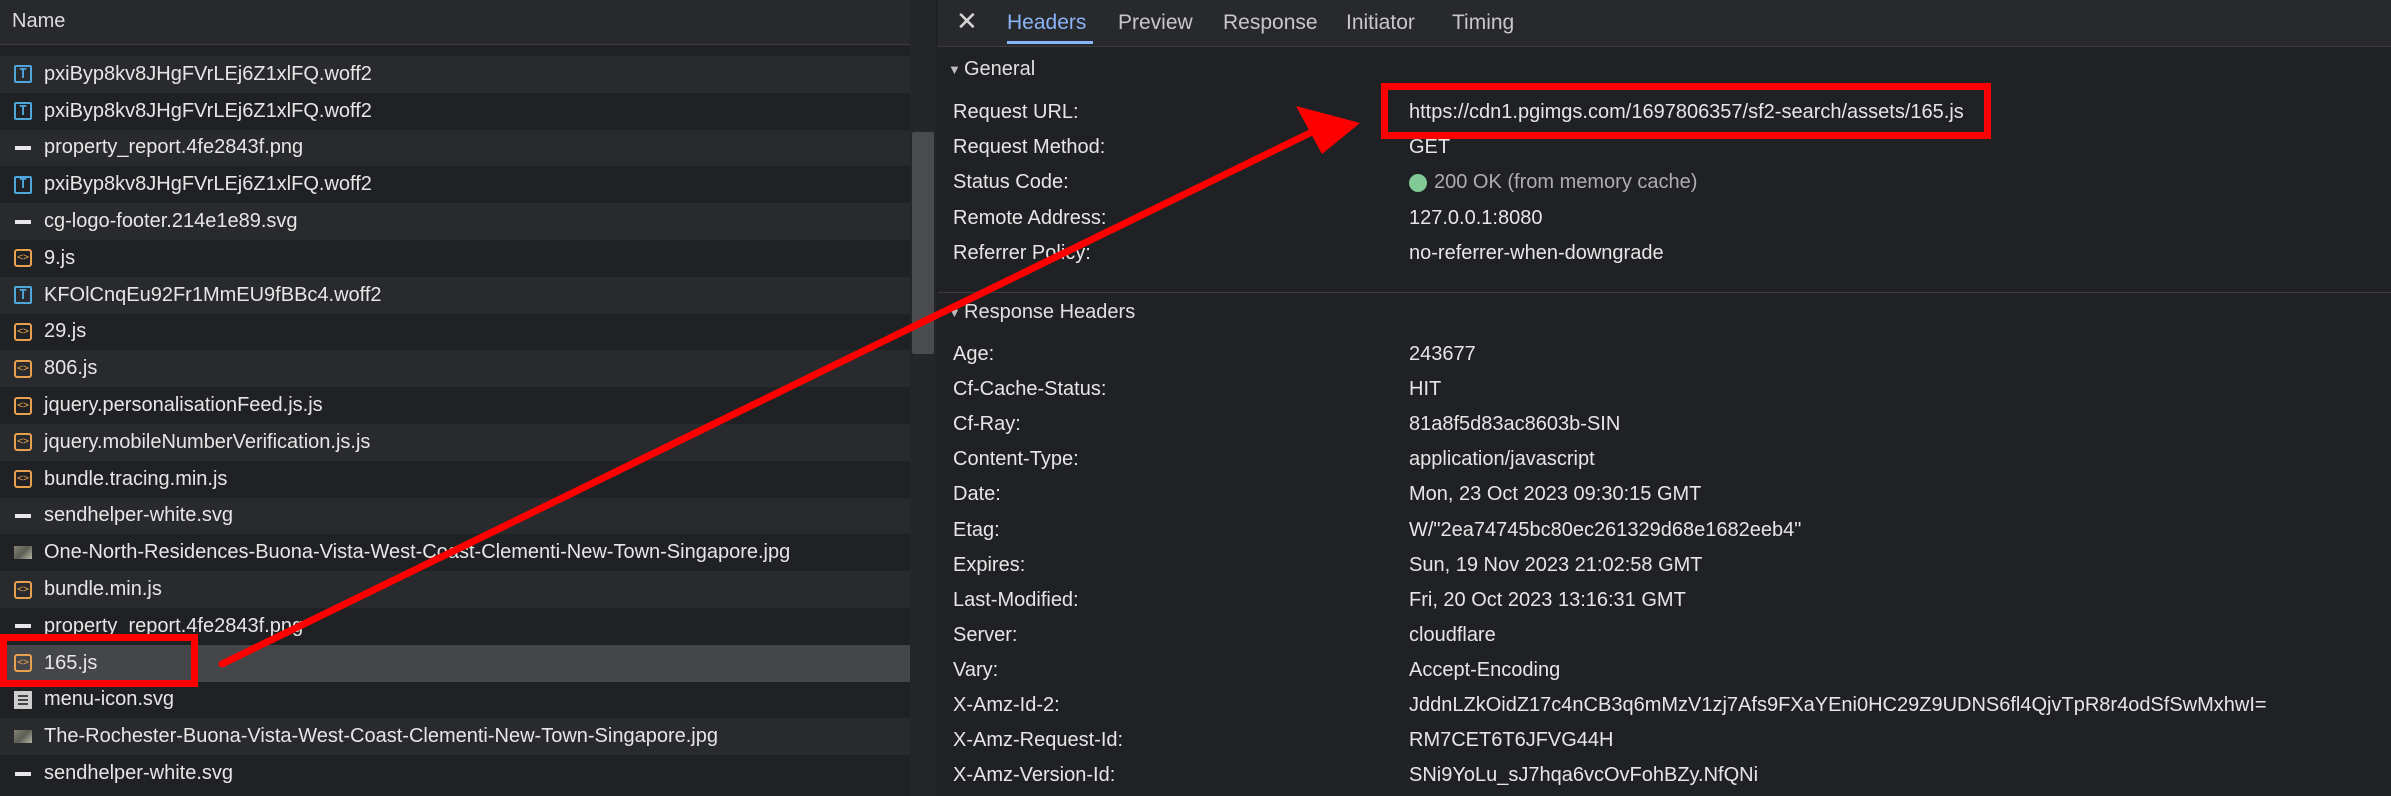 Image resolution: width=2391 pixels, height=796 pixels. I want to click on tab-initiator: Initiator, so click(1380, 23).